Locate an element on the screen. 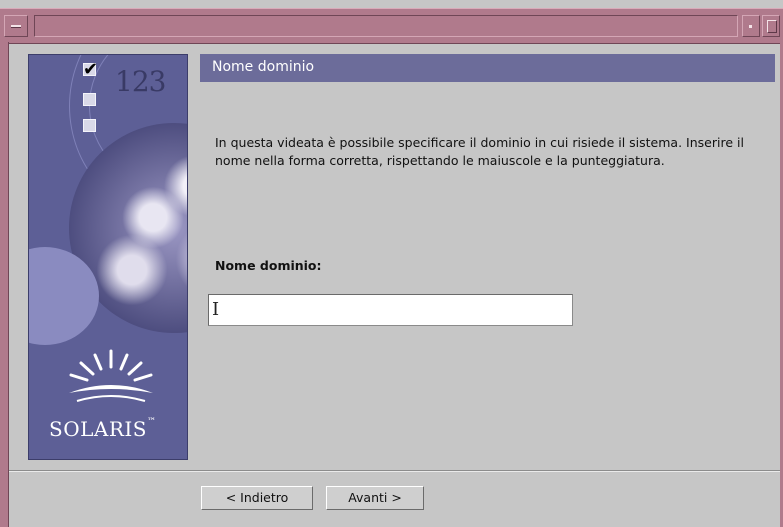 Image resolution: width=783 pixels, height=527 pixels. back-button: < Indietro is located at coordinates (257, 498).